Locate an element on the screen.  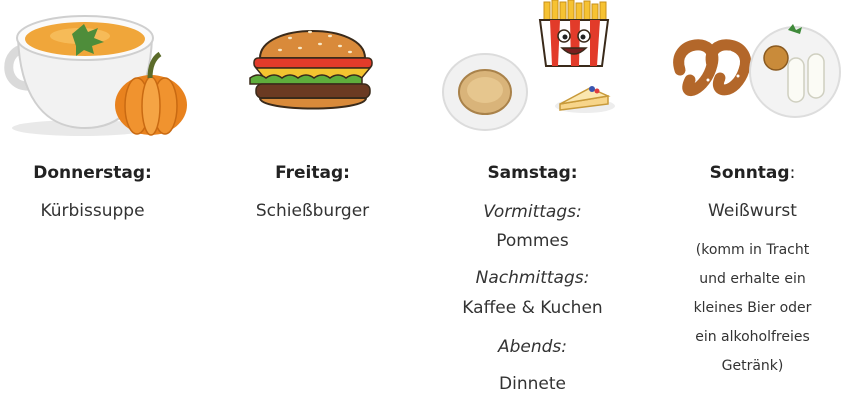
note-line: kleines Bier oder is located at coordinates (752, 308).